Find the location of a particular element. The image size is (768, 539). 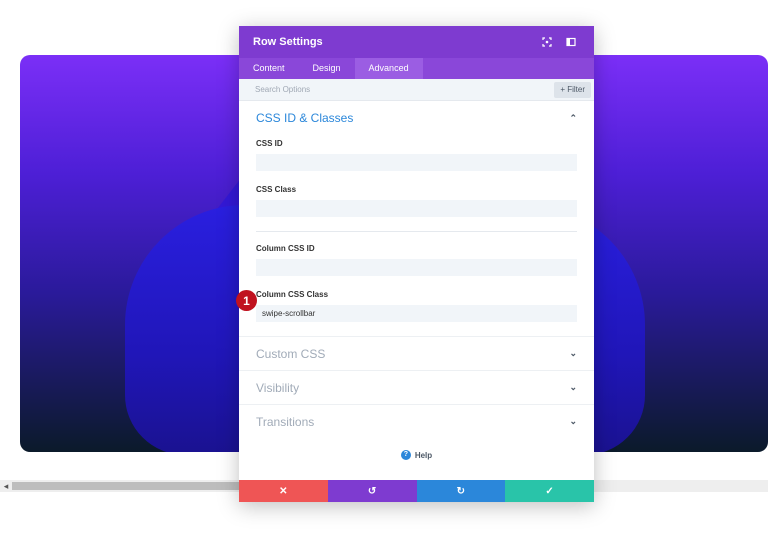

step-badge: 1 is located at coordinates (246, 300).